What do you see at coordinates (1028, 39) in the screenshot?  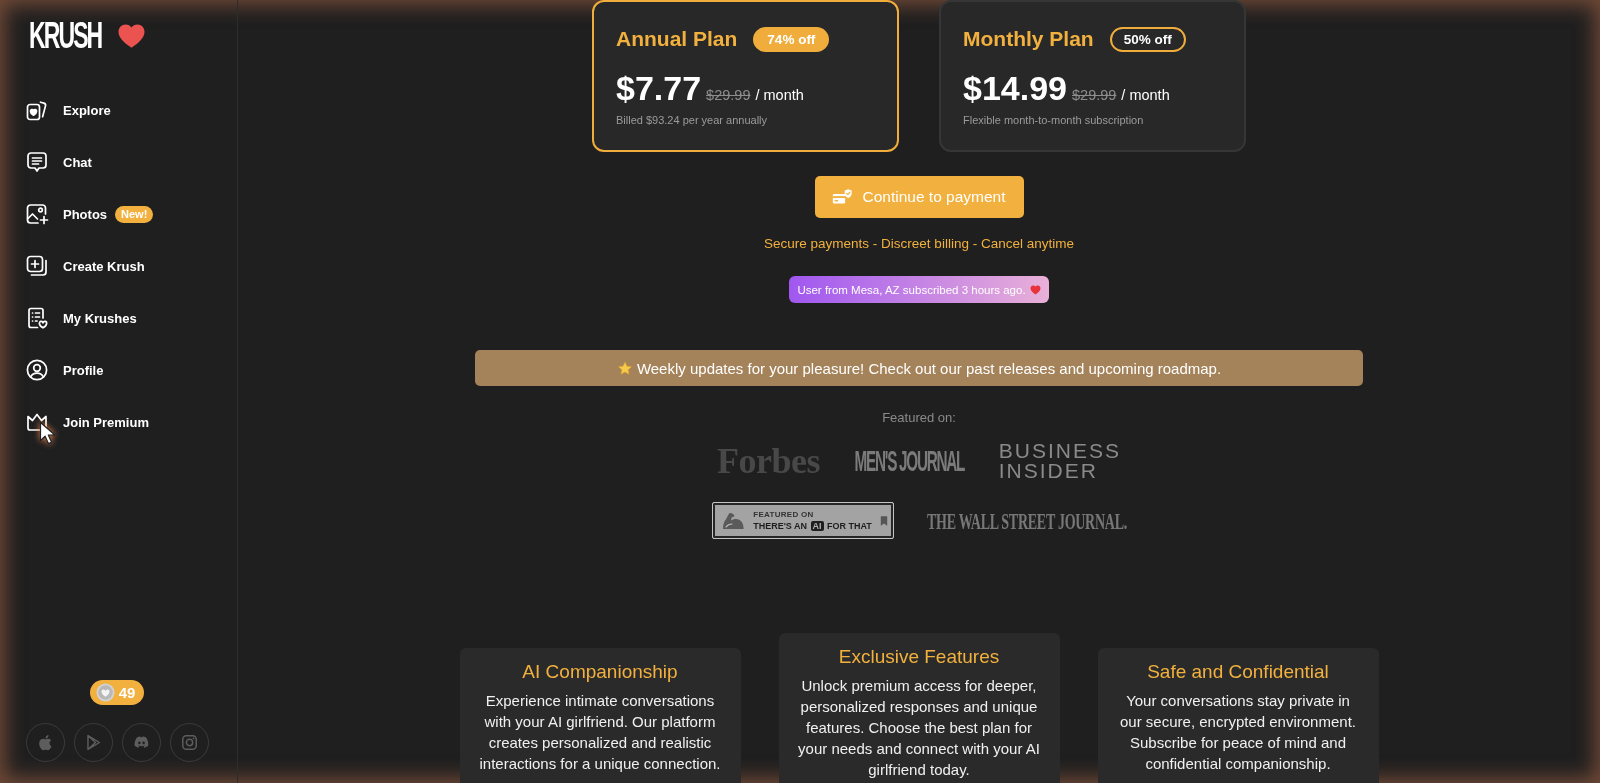 I see `plan-name: Monthly Plan` at bounding box center [1028, 39].